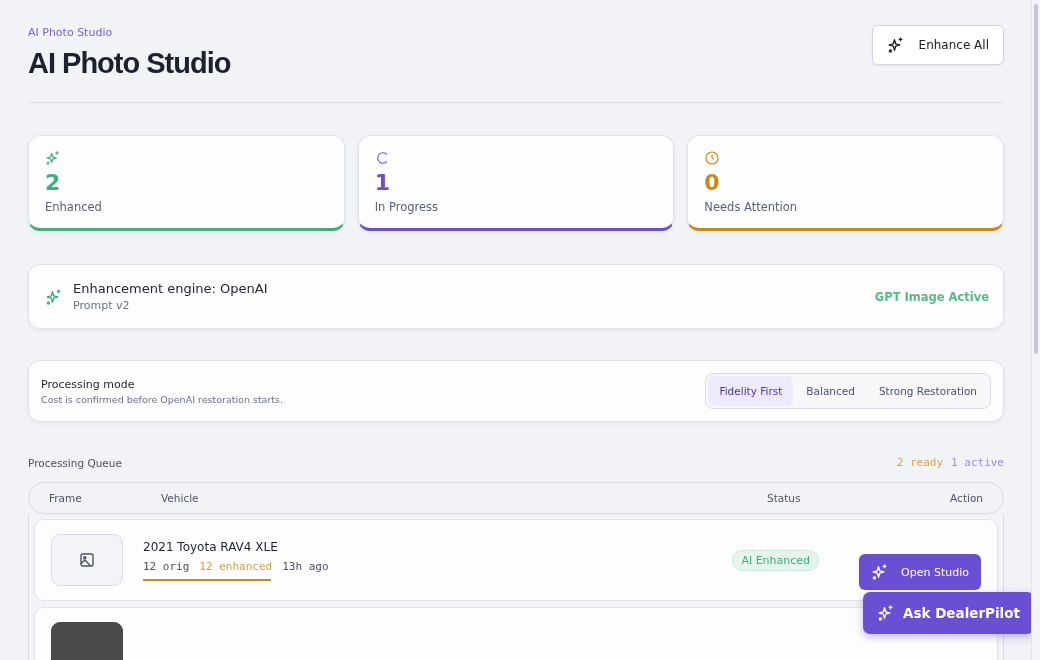  What do you see at coordinates (66, 498) in the screenshot?
I see `column-header: Frame` at bounding box center [66, 498].